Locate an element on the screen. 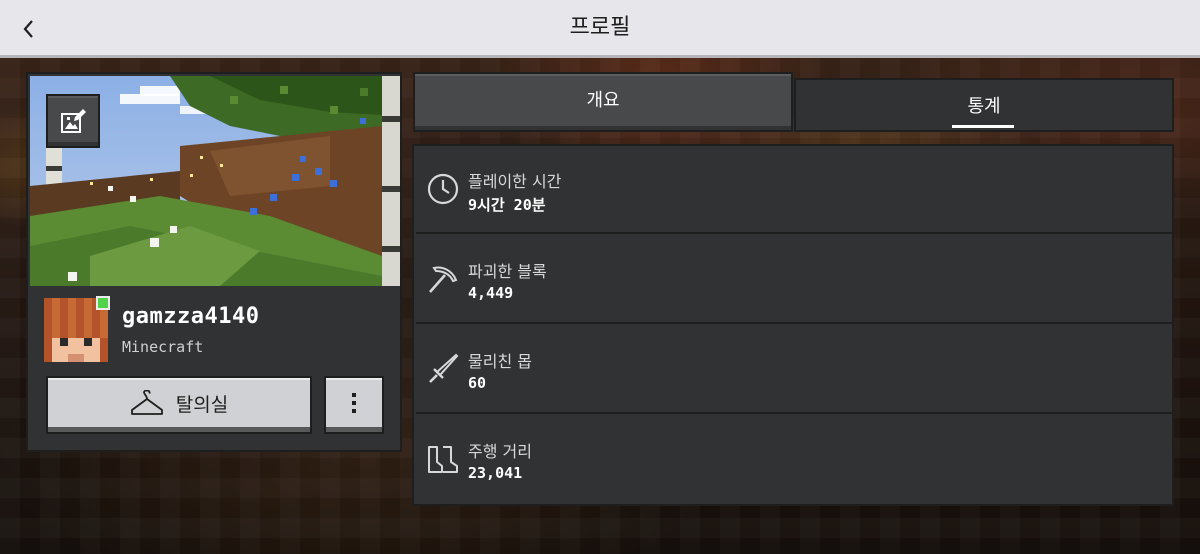  stat-row-play-time: 플레이한 시간 9시간 20분 is located at coordinates (794, 190).